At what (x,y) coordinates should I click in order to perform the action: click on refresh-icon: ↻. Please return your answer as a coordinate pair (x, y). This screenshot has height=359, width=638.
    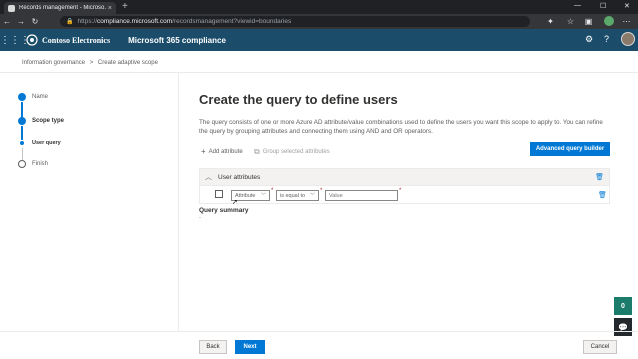
    Looking at the image, I should click on (35, 21).